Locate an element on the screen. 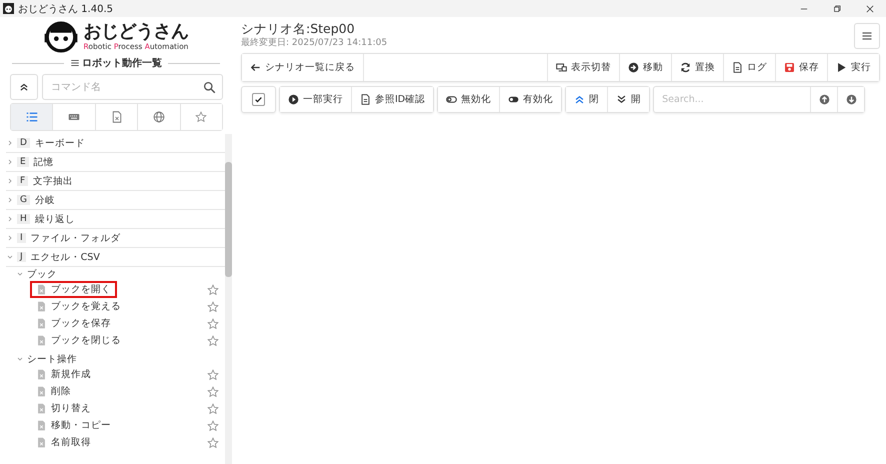 The image size is (886, 464). category-item: D キーボード is located at coordinates (115, 143).